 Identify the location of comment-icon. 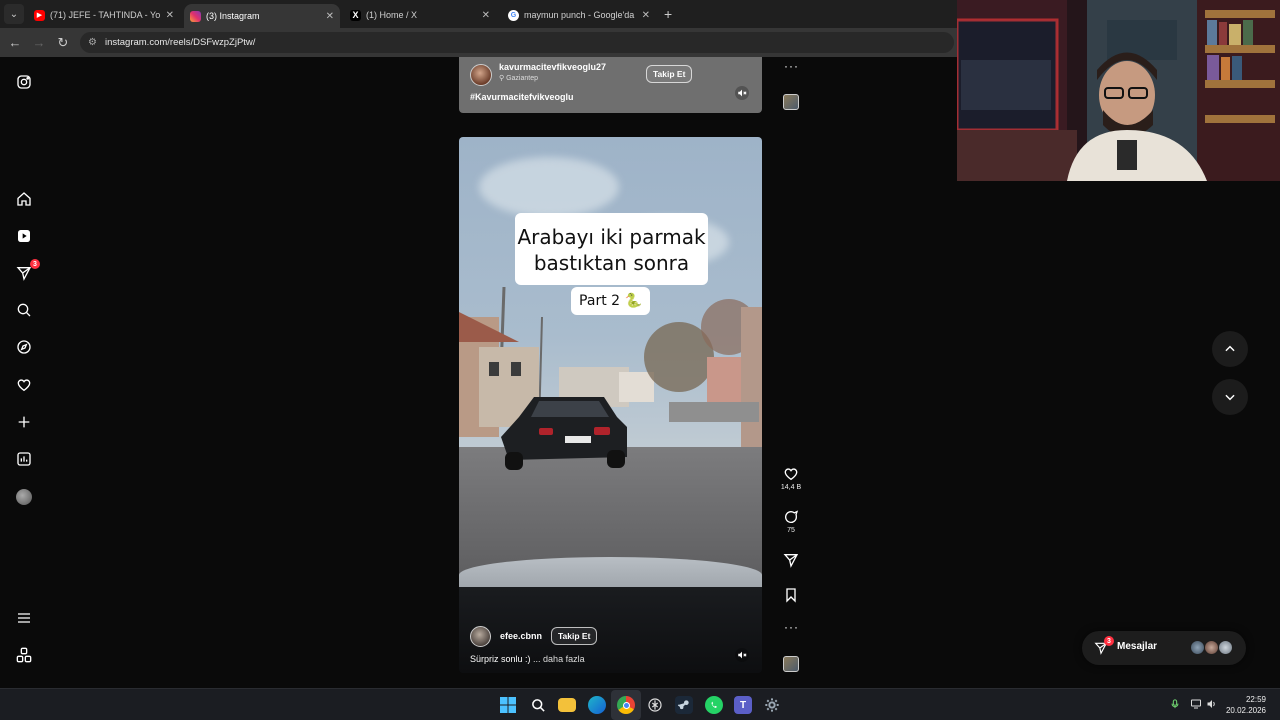
(792, 516).